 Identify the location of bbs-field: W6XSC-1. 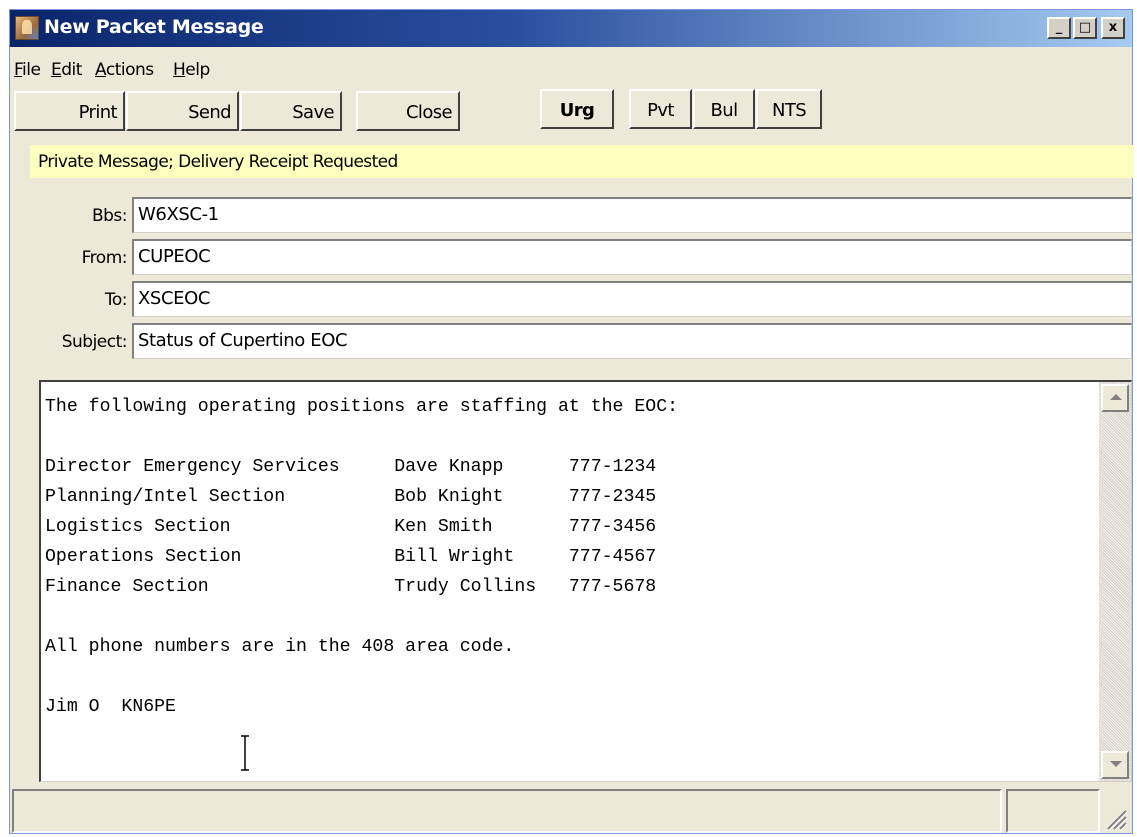
(632, 215).